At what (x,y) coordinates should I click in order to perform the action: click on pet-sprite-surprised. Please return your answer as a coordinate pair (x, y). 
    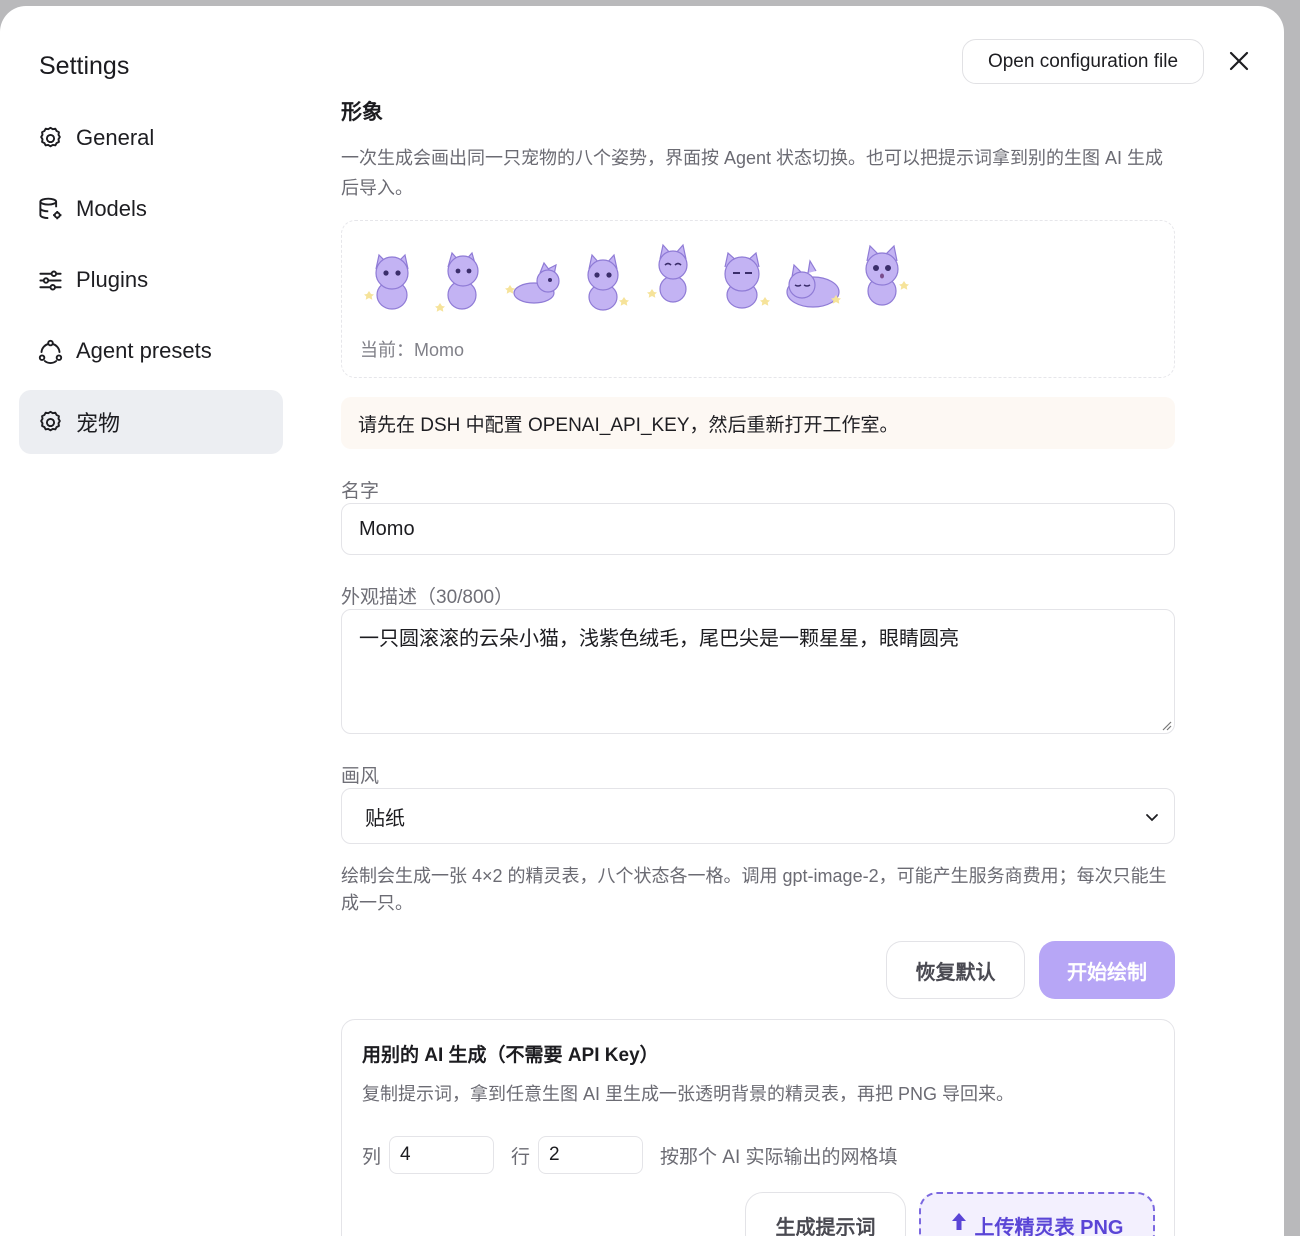
    Looking at the image, I should click on (887, 275).